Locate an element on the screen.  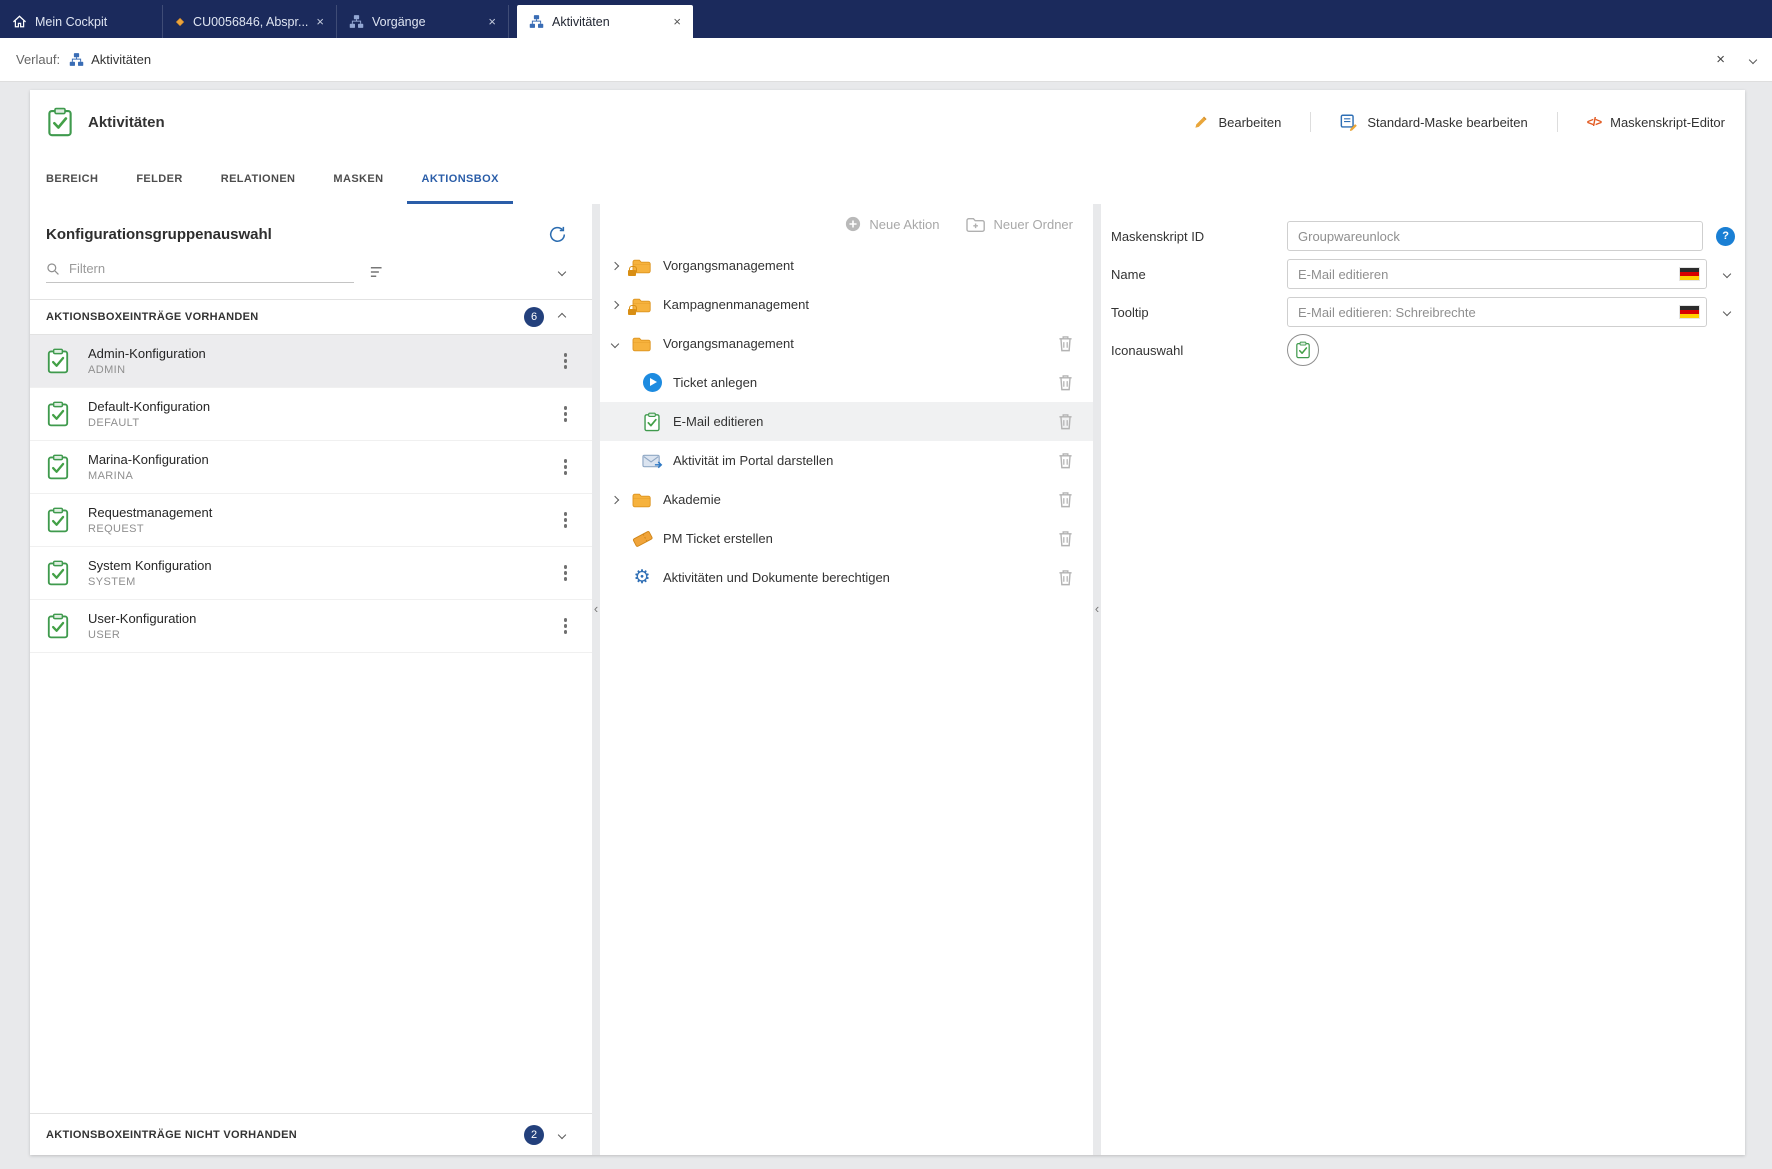
list-item-request: Requestmanagement REQUEST is located at coordinates (311, 520).